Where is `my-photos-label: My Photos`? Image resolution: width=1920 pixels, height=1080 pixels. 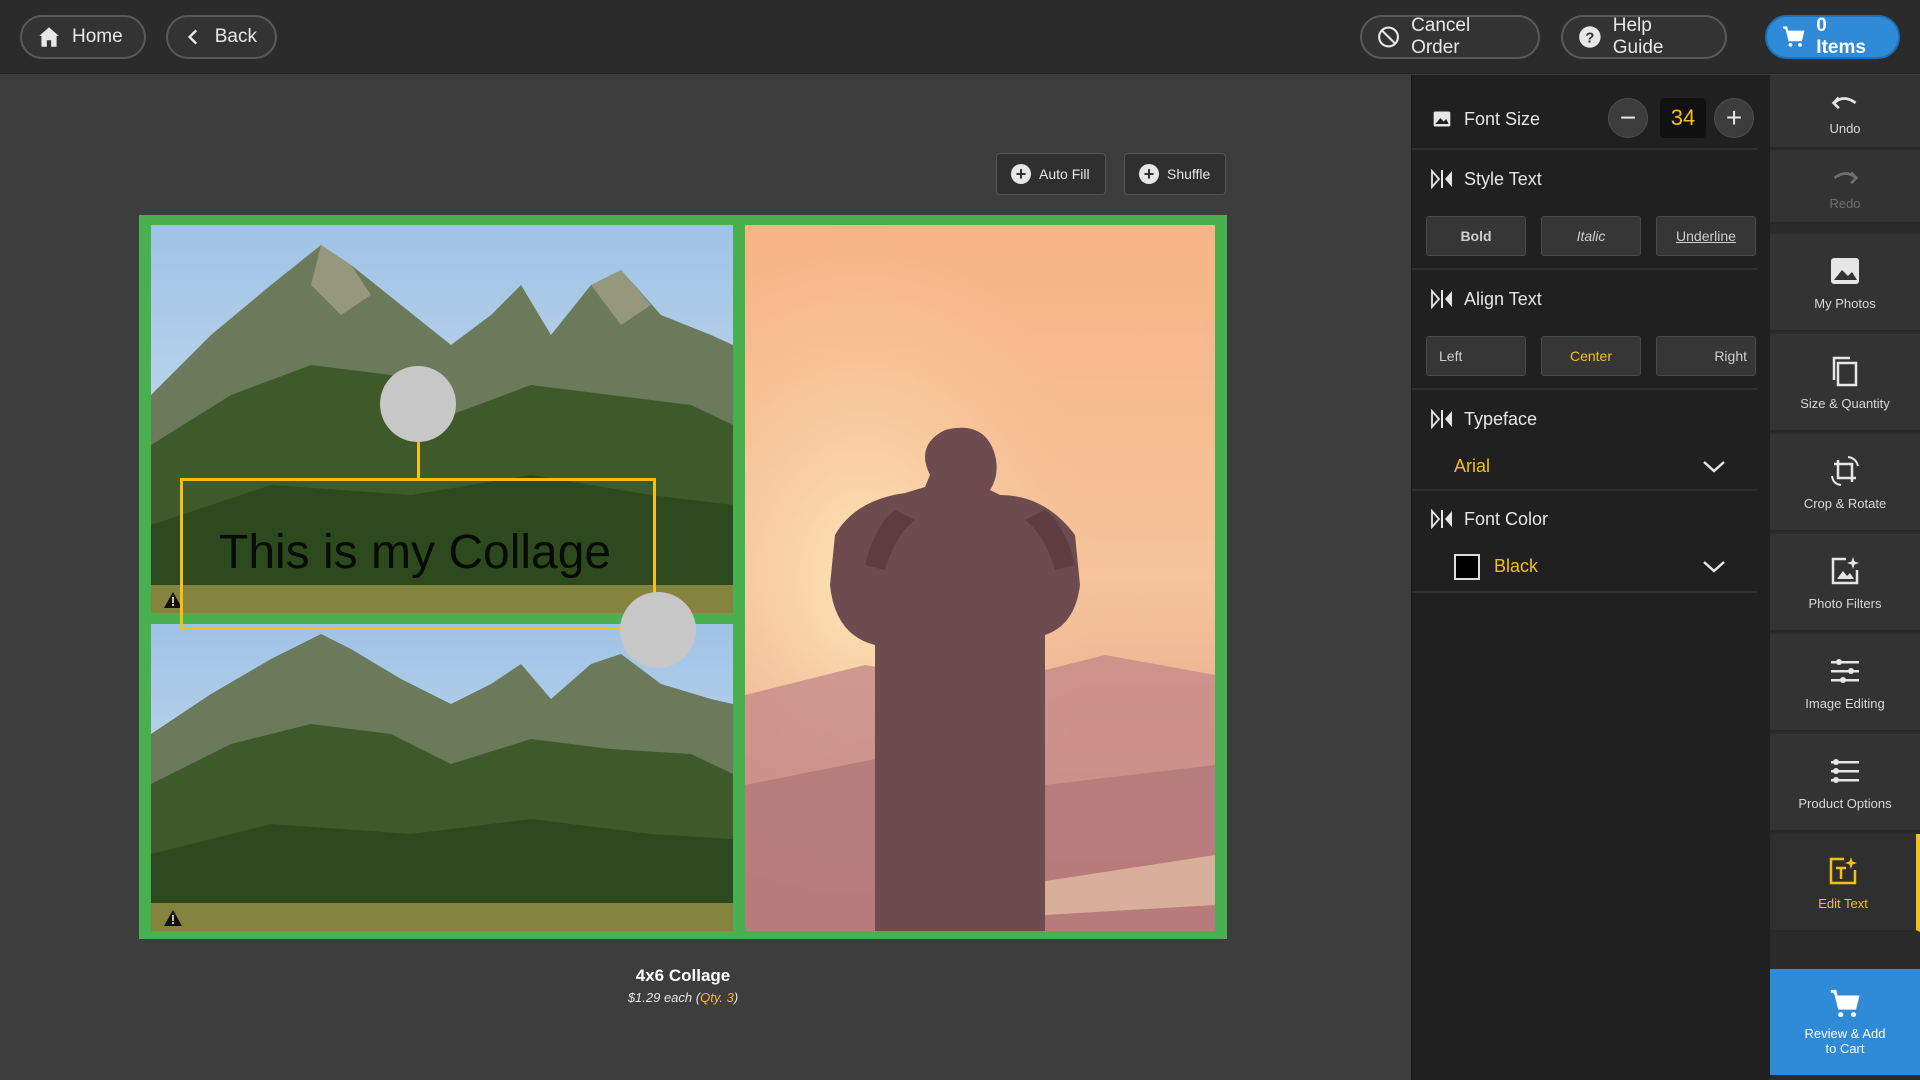 my-photos-label: My Photos is located at coordinates (1845, 303).